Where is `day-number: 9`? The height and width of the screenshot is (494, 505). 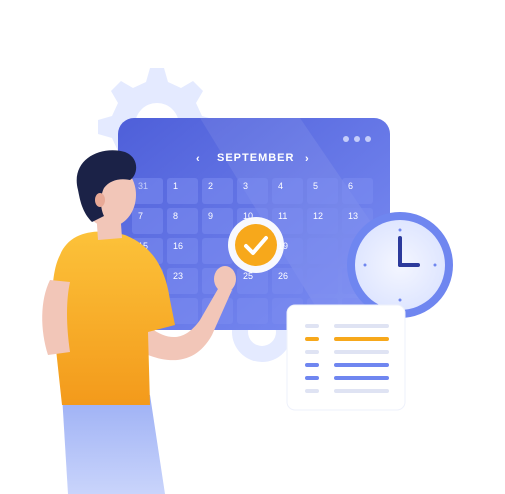
day-number: 9 is located at coordinates (210, 216).